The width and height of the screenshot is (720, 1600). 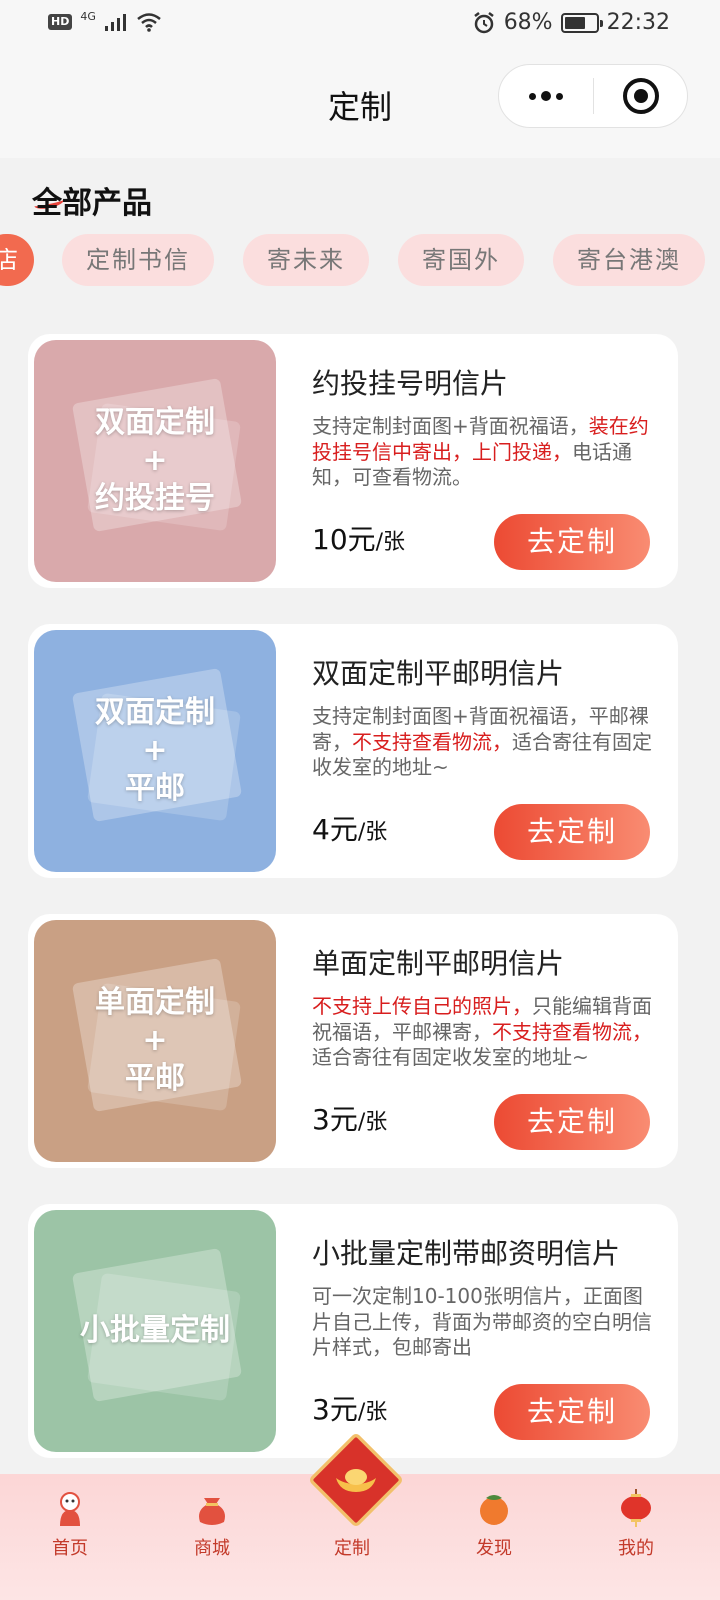 What do you see at coordinates (335, 829) in the screenshot?
I see `price-value: 4元` at bounding box center [335, 829].